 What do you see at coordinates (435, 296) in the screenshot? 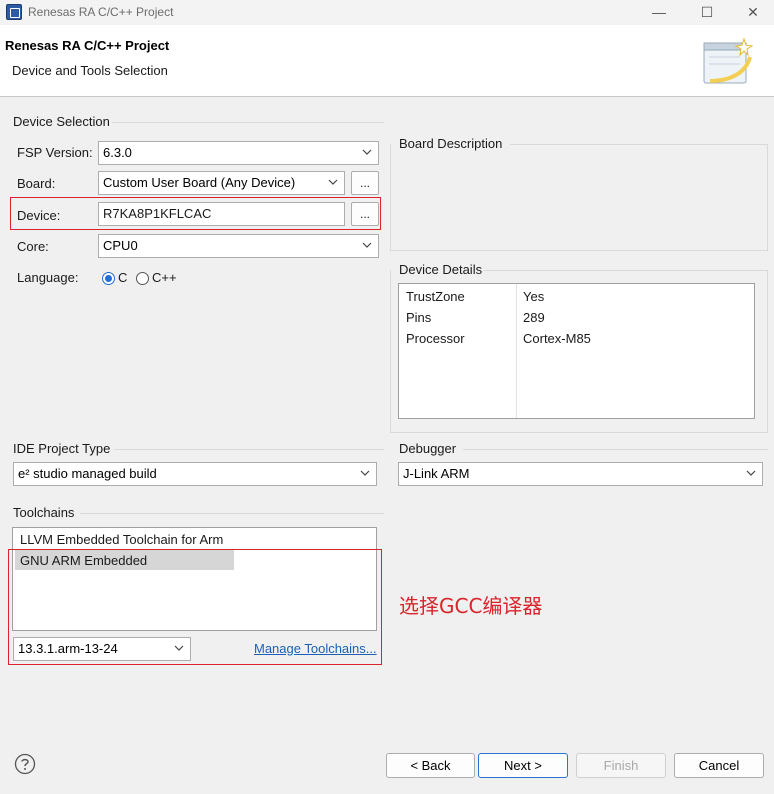
I see `detail-key-trustzone: TrustZone` at bounding box center [435, 296].